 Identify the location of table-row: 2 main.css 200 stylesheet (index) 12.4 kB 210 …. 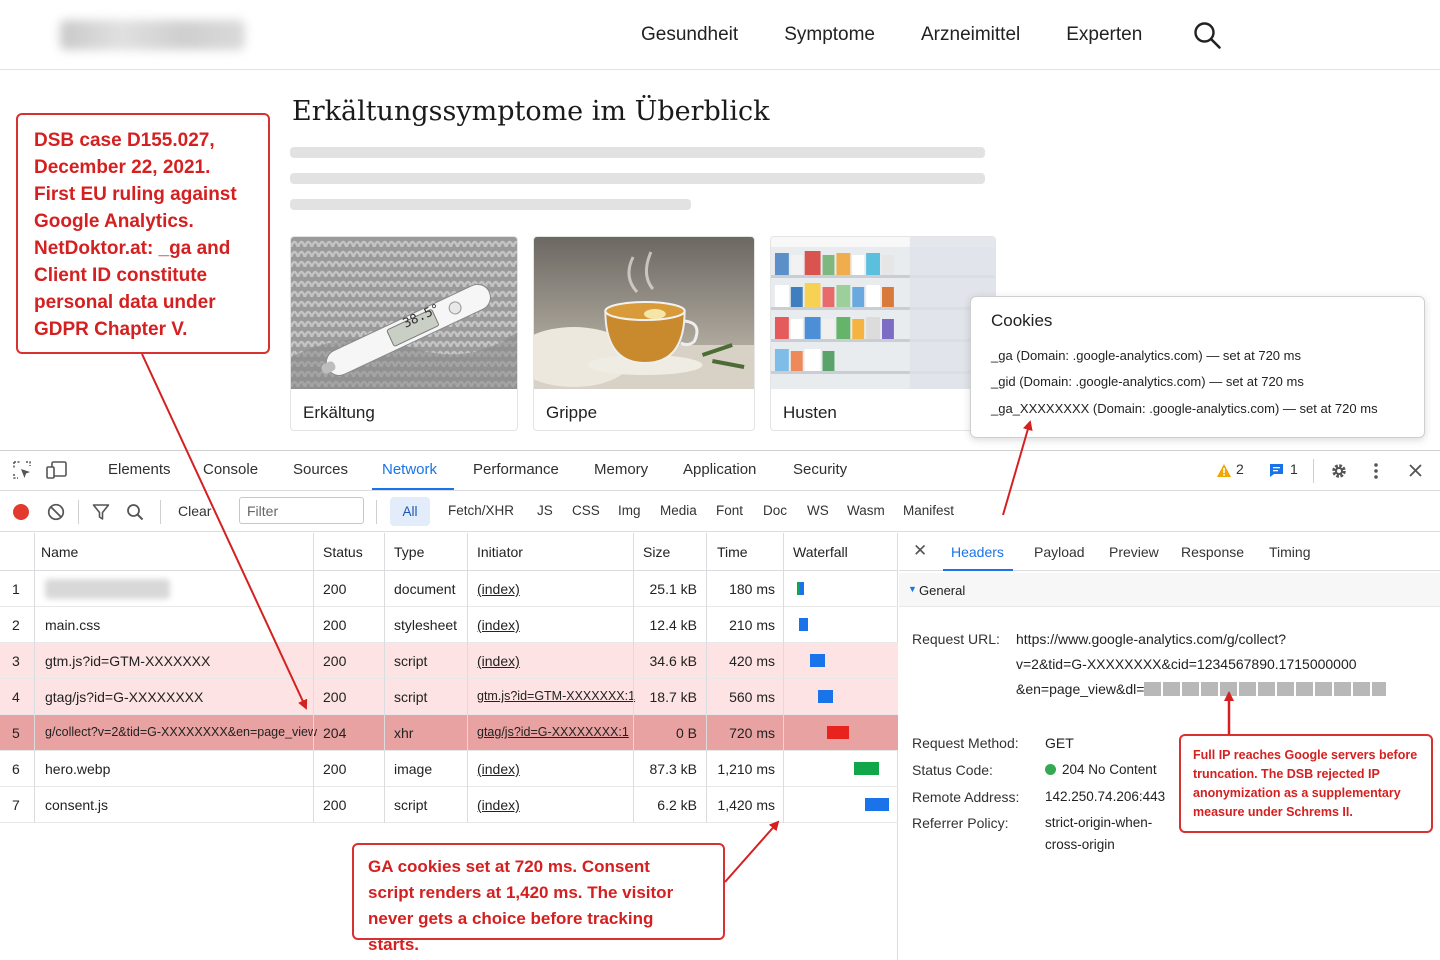
(449, 625).